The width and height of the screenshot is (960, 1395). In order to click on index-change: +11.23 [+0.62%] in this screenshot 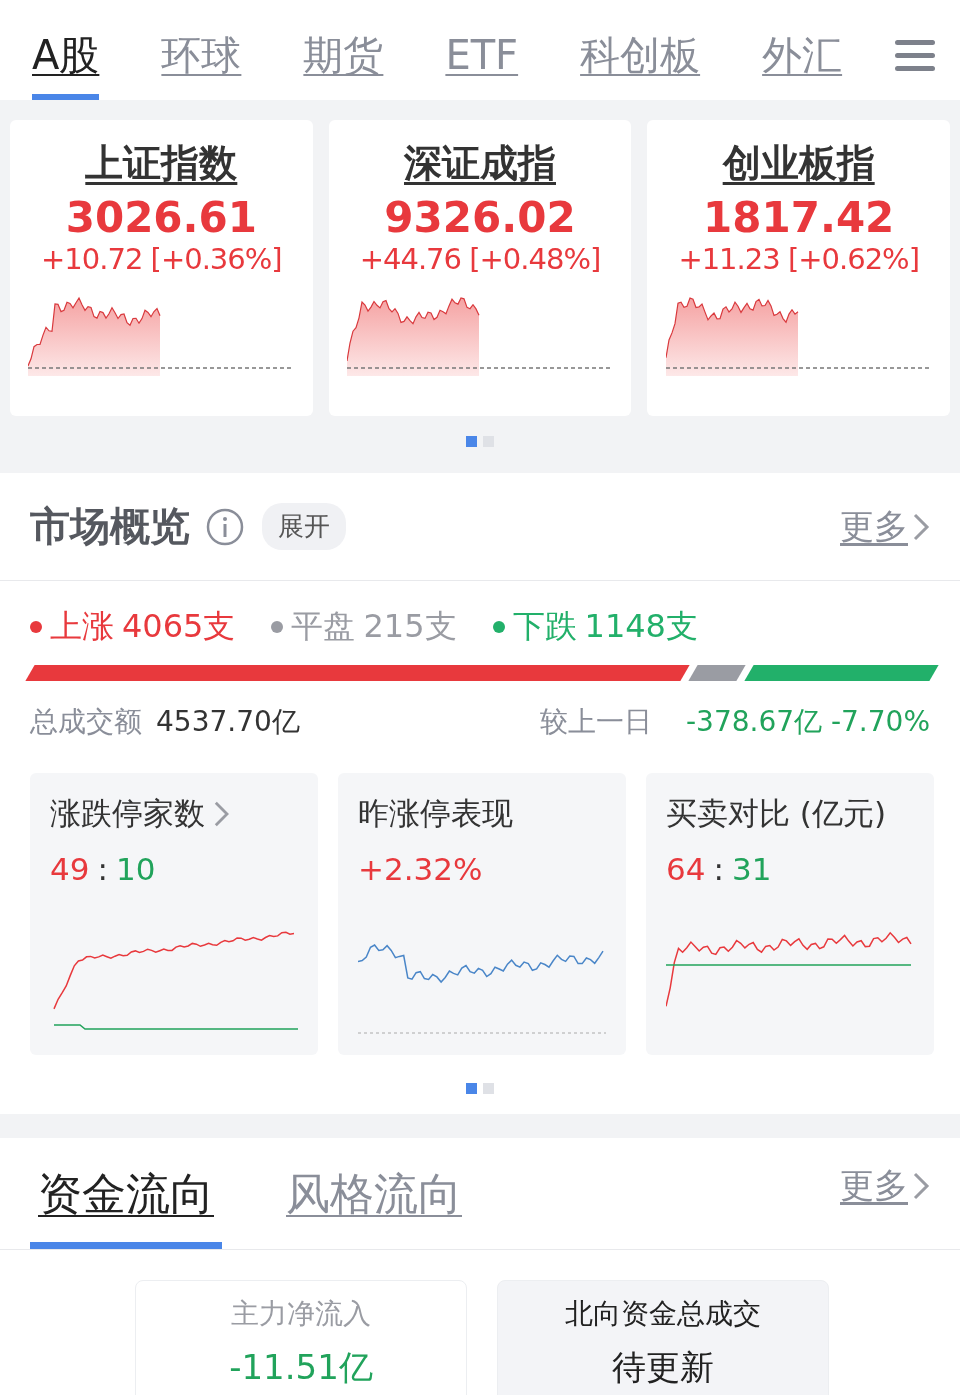, I will do `click(798, 259)`.